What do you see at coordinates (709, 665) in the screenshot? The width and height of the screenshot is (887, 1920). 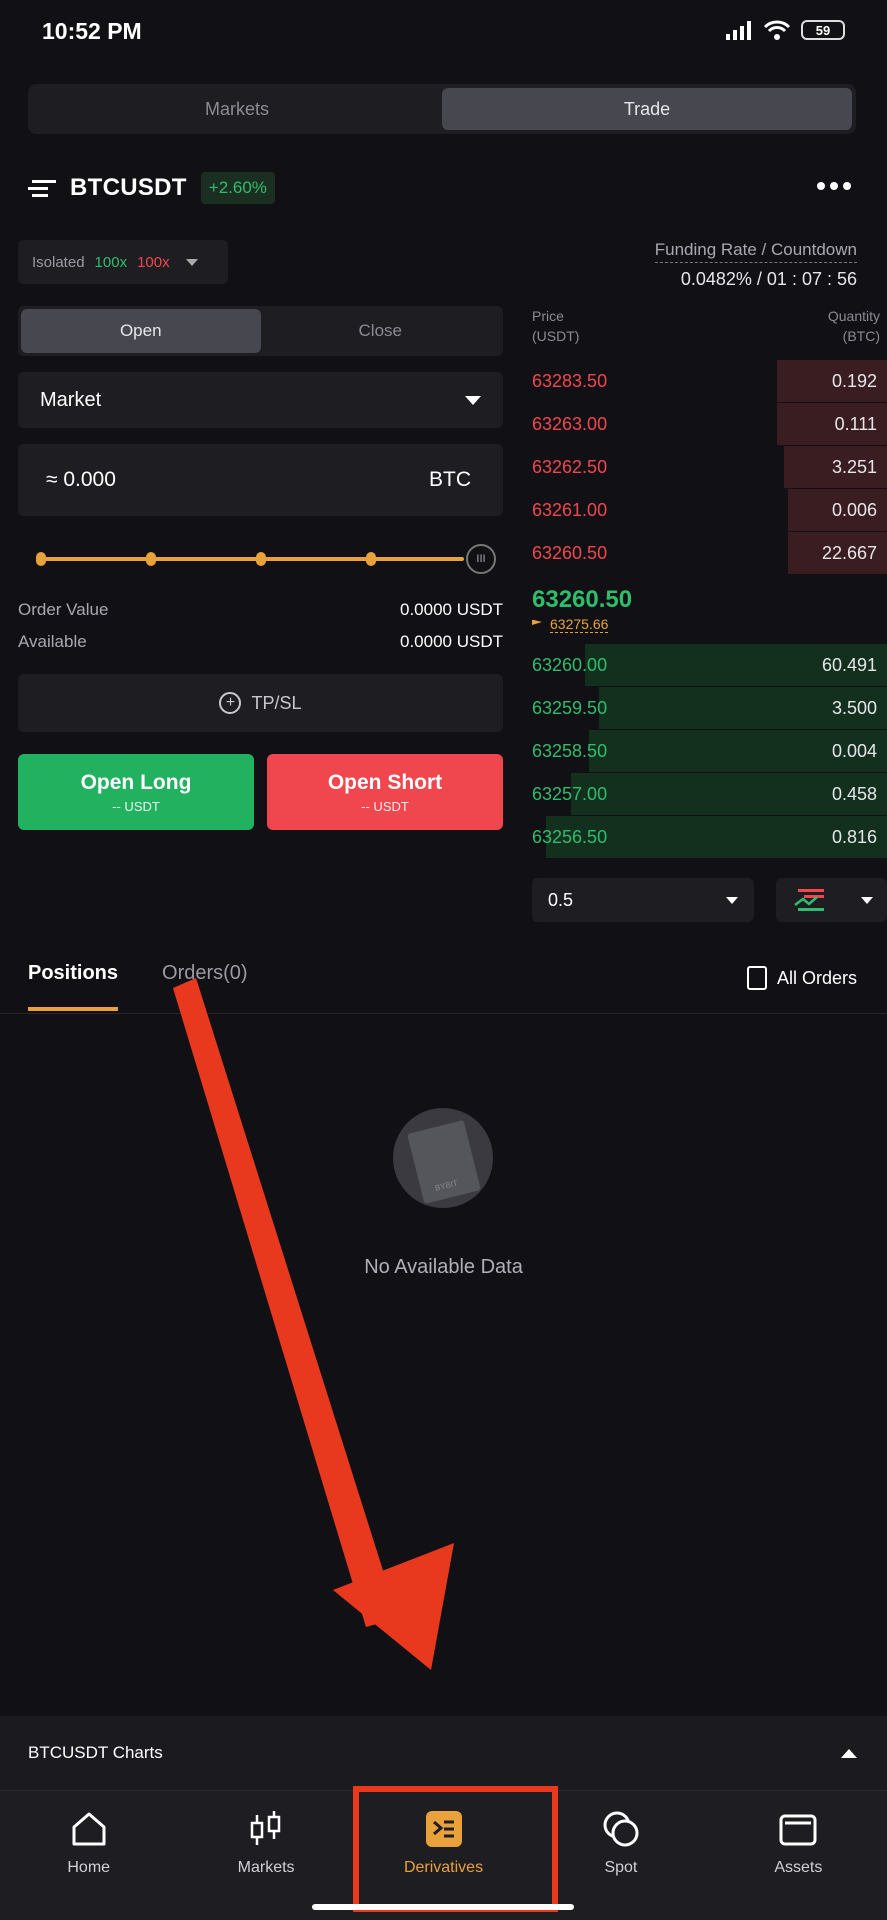 I see `bid-row: 63260.00 60.491` at bounding box center [709, 665].